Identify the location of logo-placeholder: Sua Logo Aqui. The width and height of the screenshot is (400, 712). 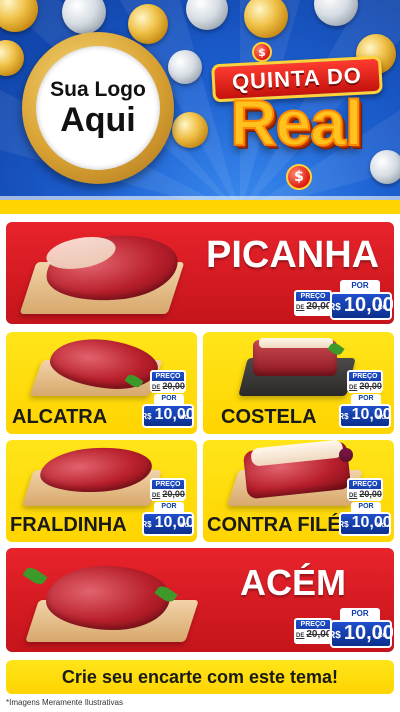
(98, 108).